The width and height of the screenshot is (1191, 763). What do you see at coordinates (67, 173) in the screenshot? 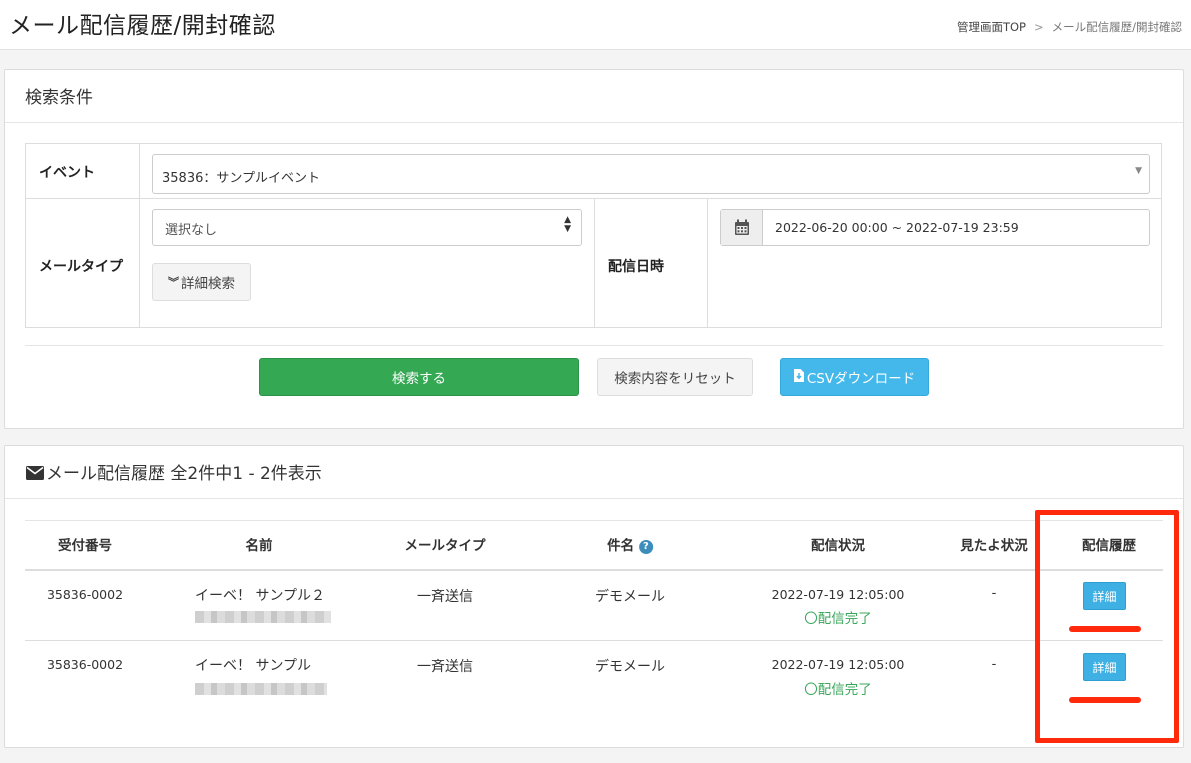
I see `event-label: イベント` at bounding box center [67, 173].